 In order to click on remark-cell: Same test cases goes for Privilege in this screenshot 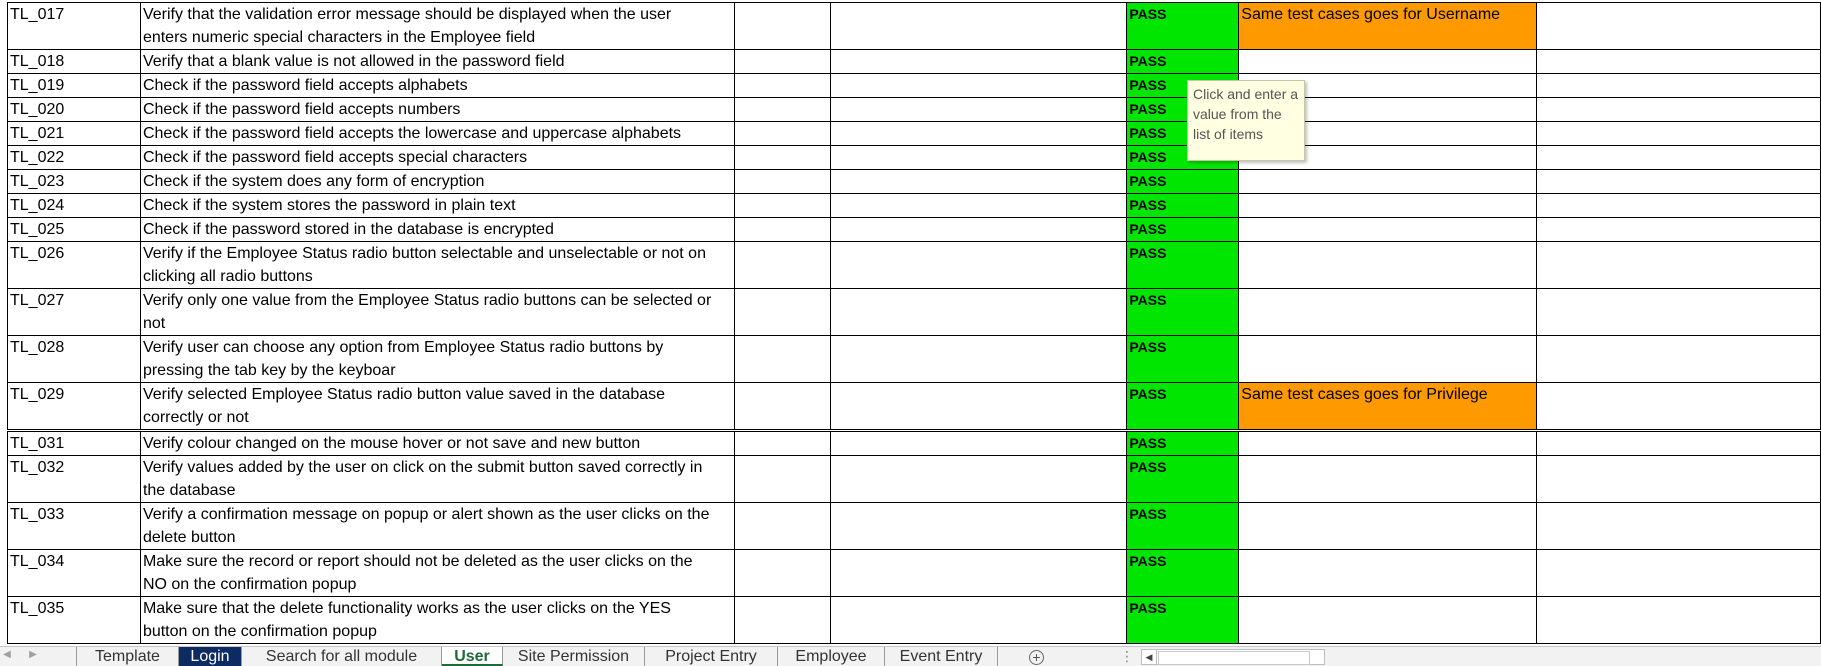, I will do `click(1388, 406)`.